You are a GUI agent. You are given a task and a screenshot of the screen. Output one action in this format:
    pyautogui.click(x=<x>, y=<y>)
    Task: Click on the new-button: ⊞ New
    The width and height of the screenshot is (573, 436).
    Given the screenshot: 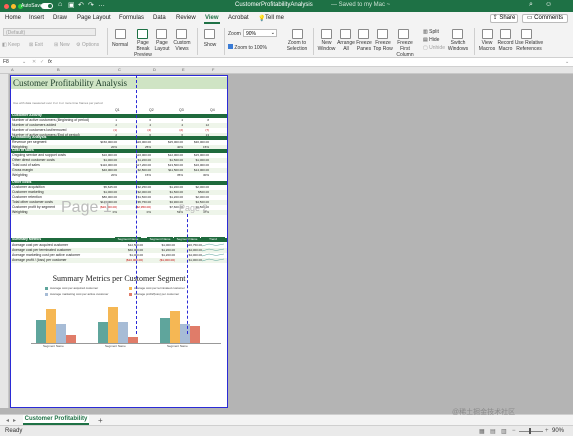 What is the action you would take?
    pyautogui.click(x=62, y=45)
    